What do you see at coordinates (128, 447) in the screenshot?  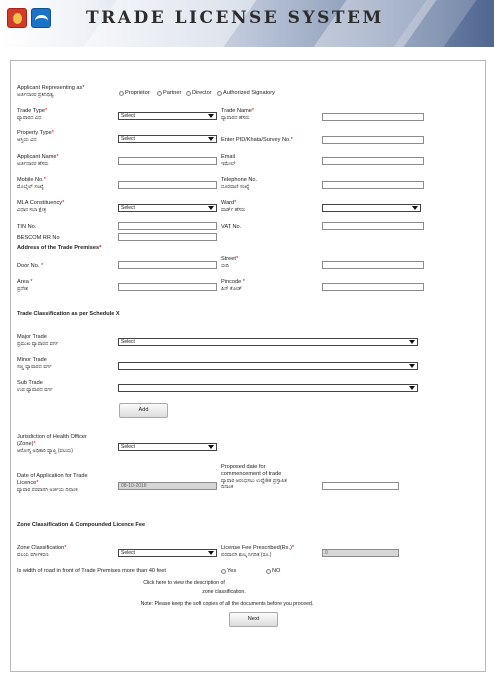 I see `health-officer-select-value: Select` at bounding box center [128, 447].